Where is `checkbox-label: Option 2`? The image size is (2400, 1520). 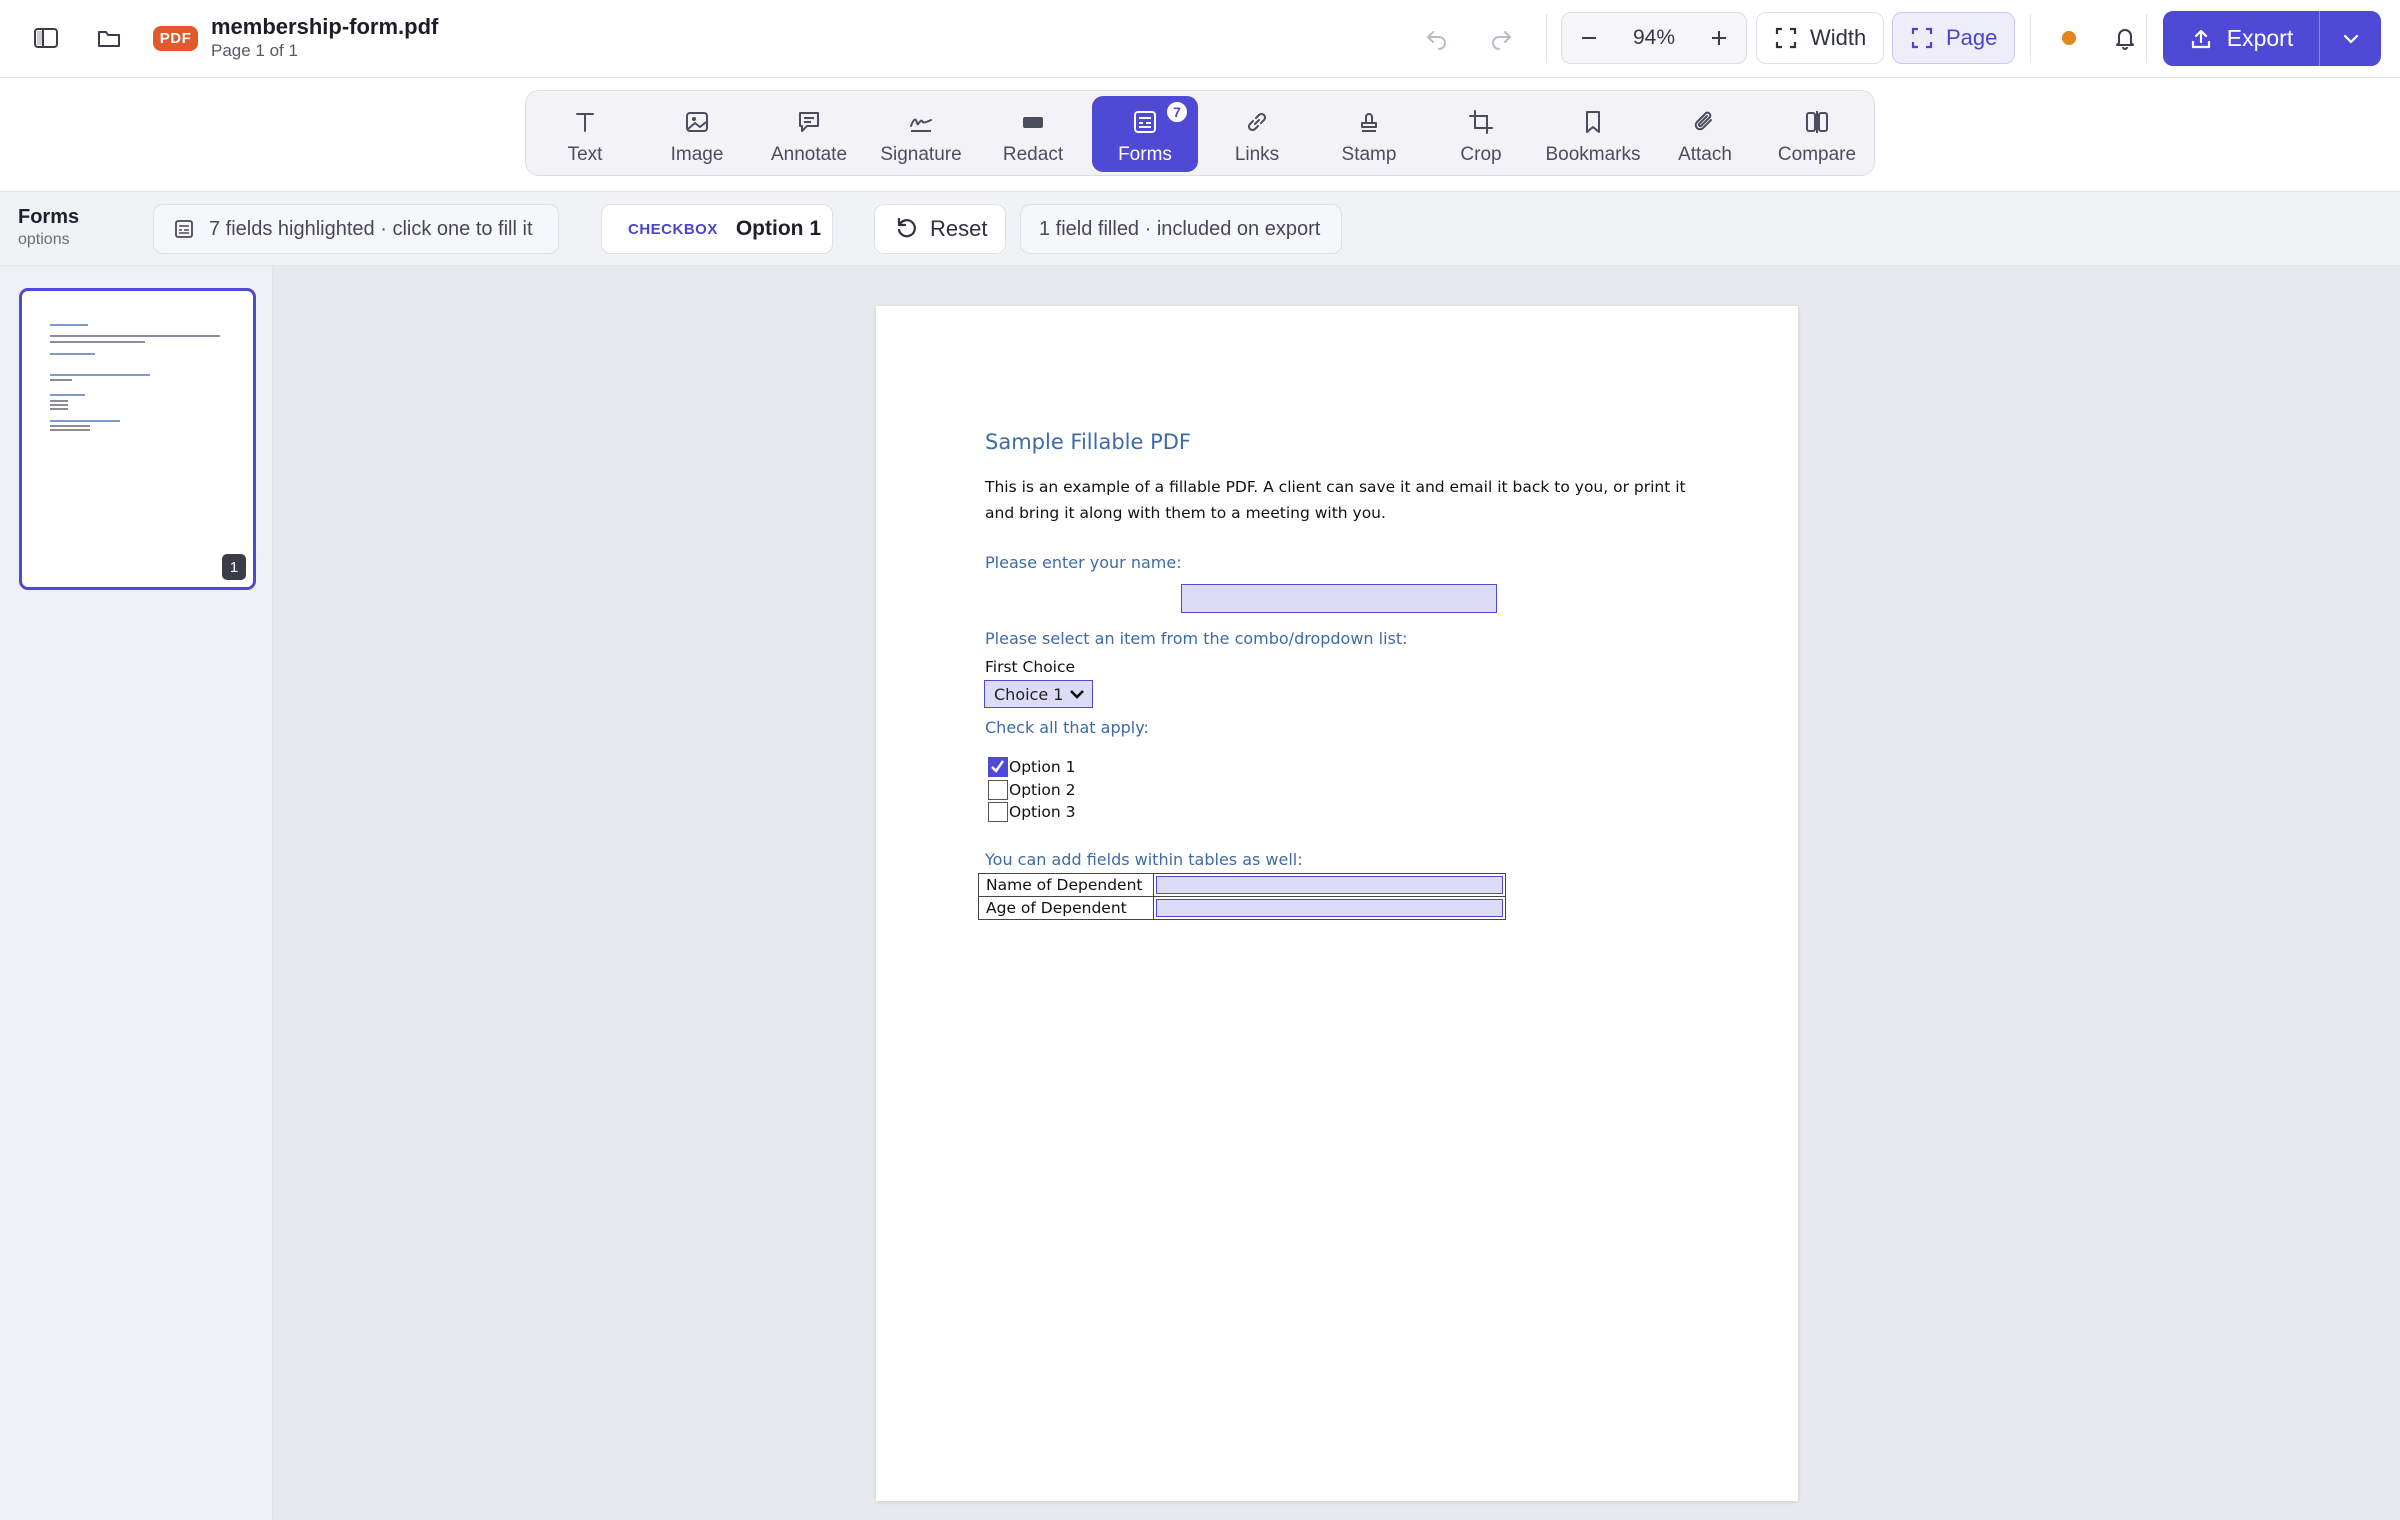 checkbox-label: Option 2 is located at coordinates (1042, 790).